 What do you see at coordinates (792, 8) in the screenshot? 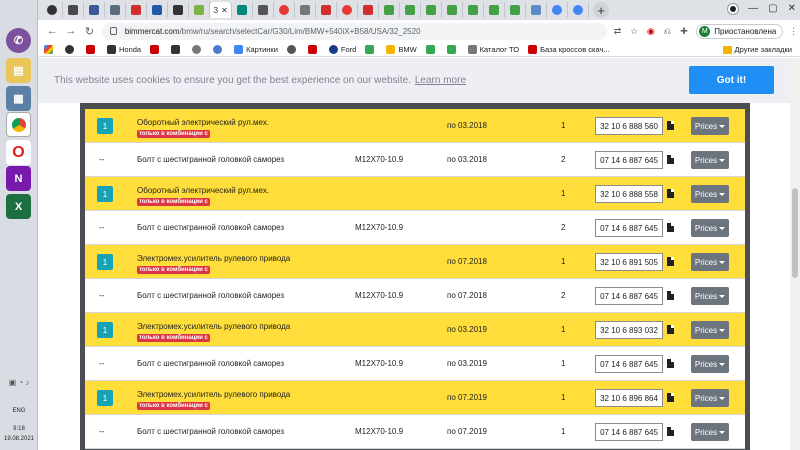
I see `close-window-icon: ✕` at bounding box center [792, 8].